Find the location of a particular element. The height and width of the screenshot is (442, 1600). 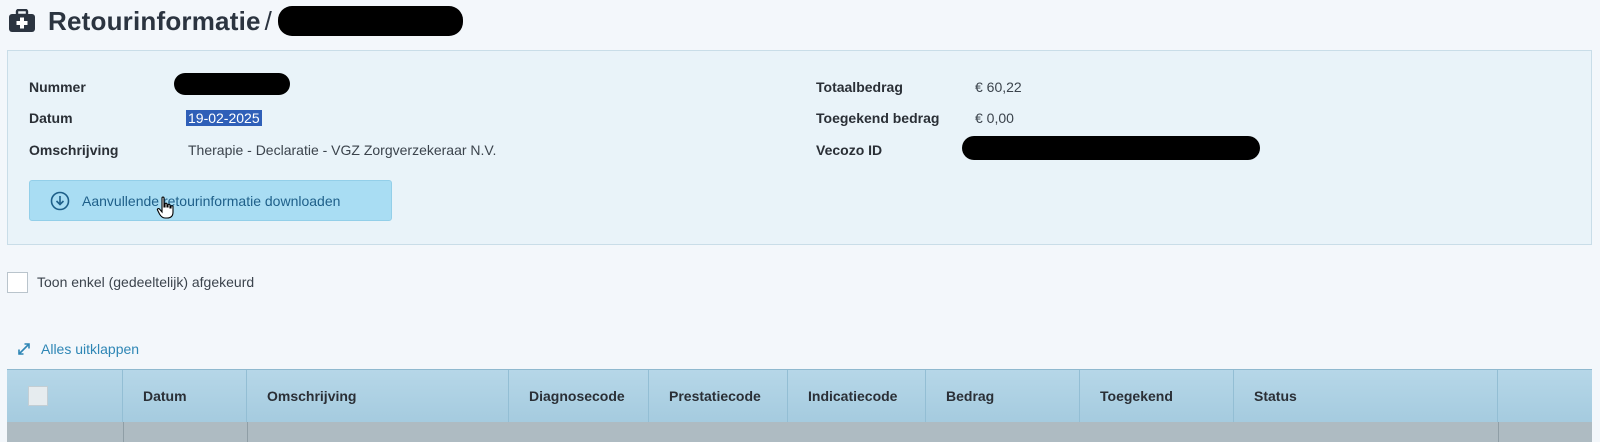

select-all-column is located at coordinates (65, 396).